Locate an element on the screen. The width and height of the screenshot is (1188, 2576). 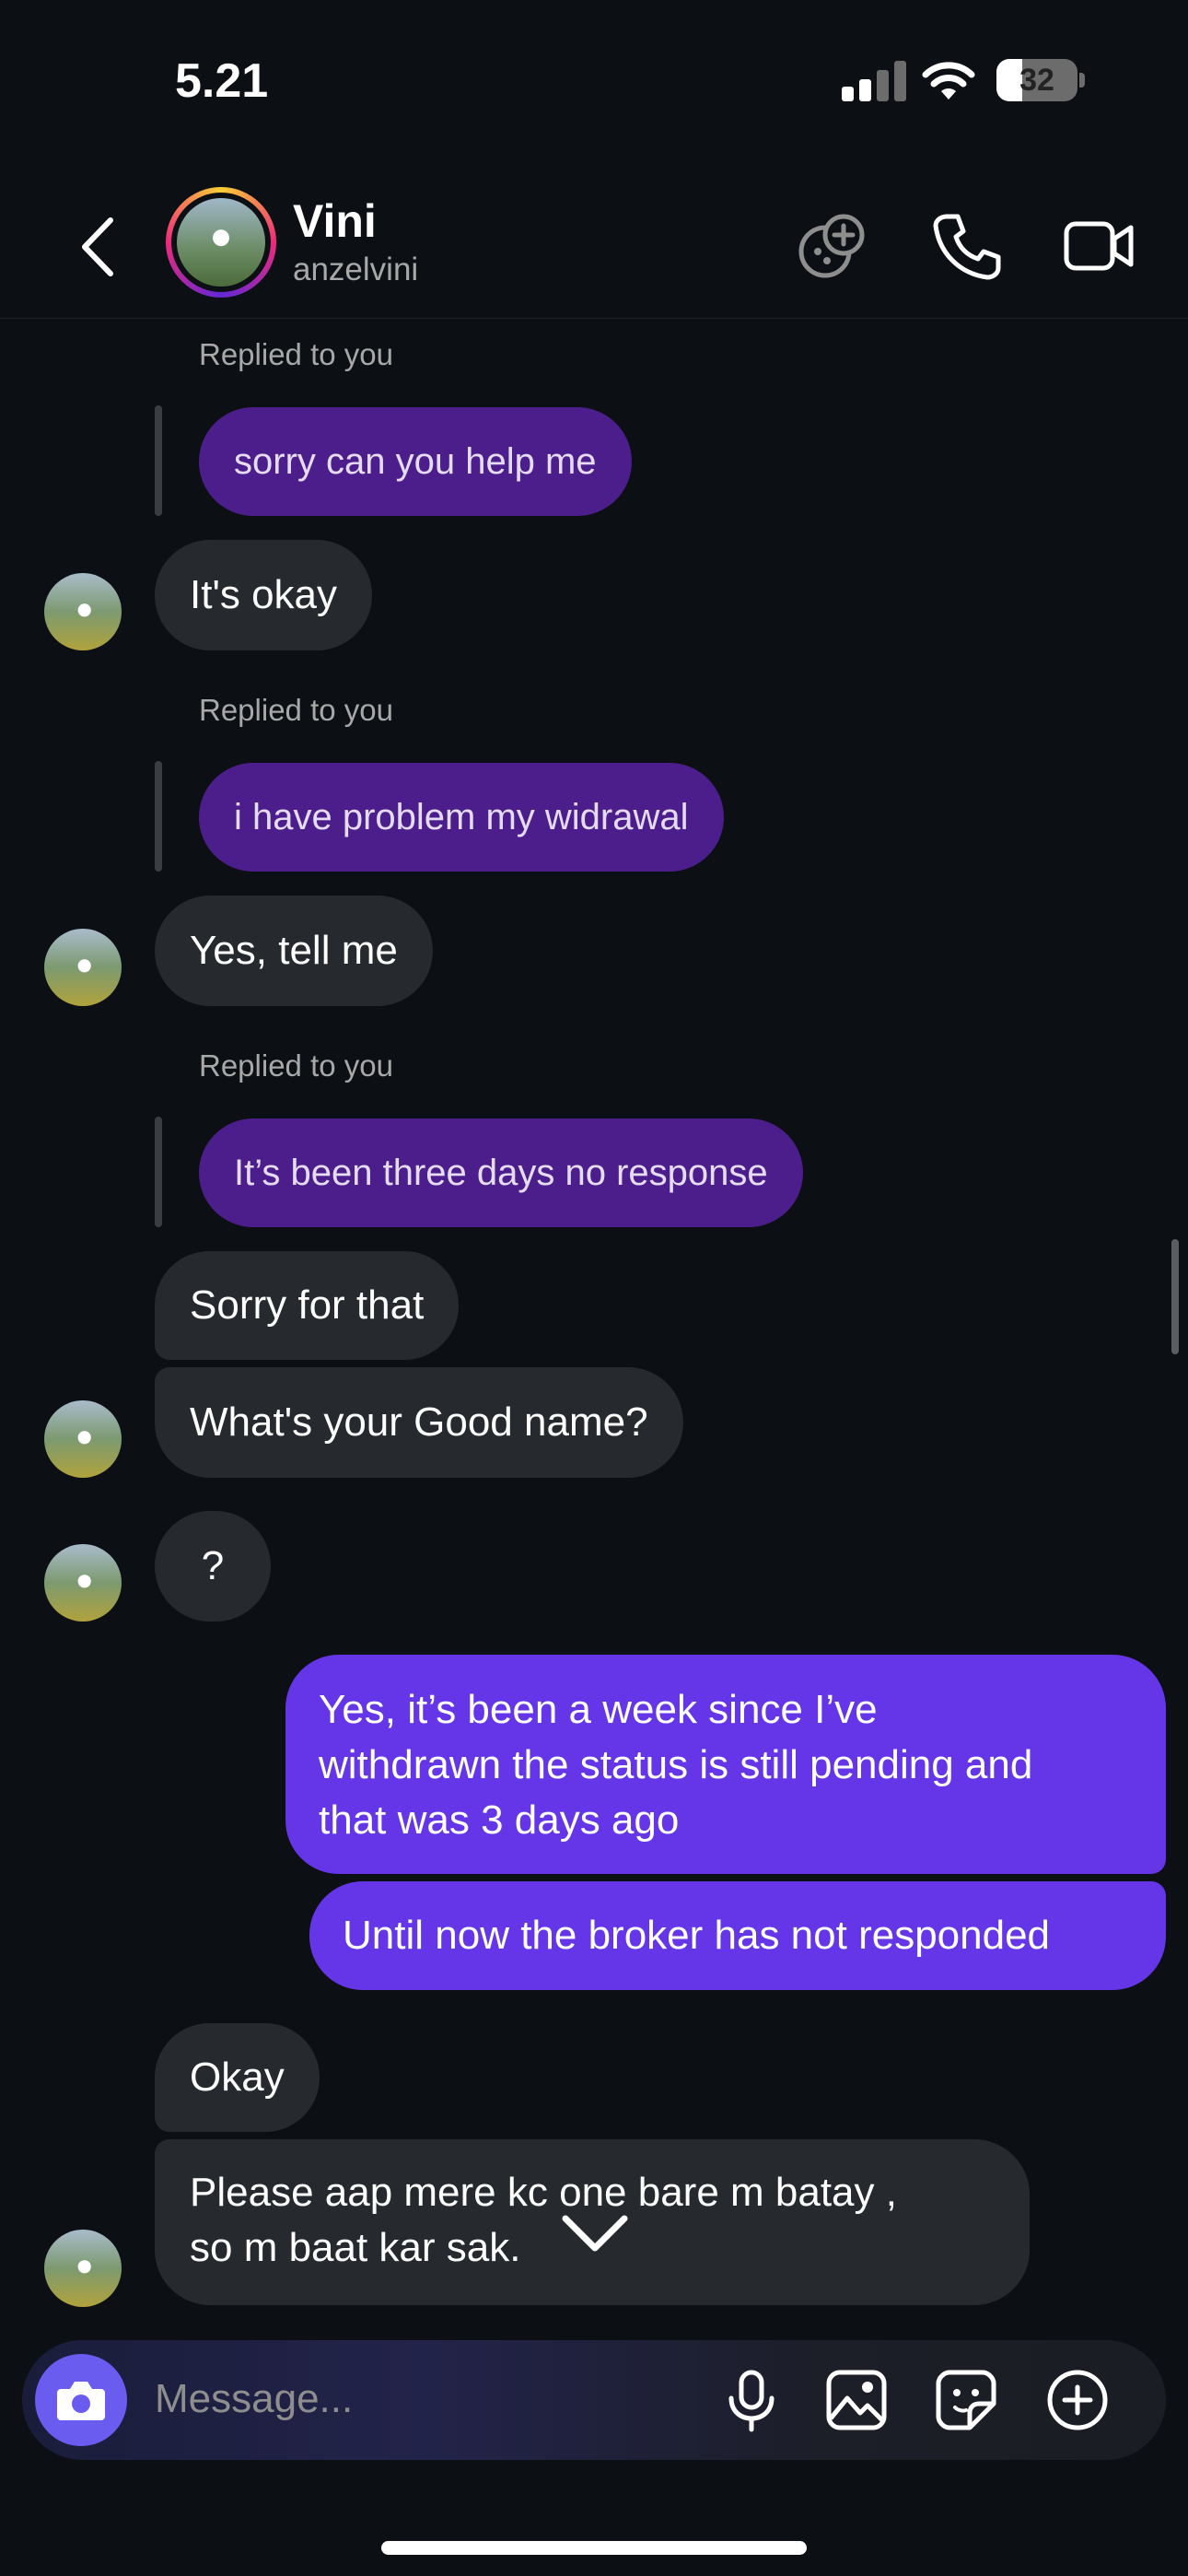
game-controller-icon is located at coordinates (832, 246).